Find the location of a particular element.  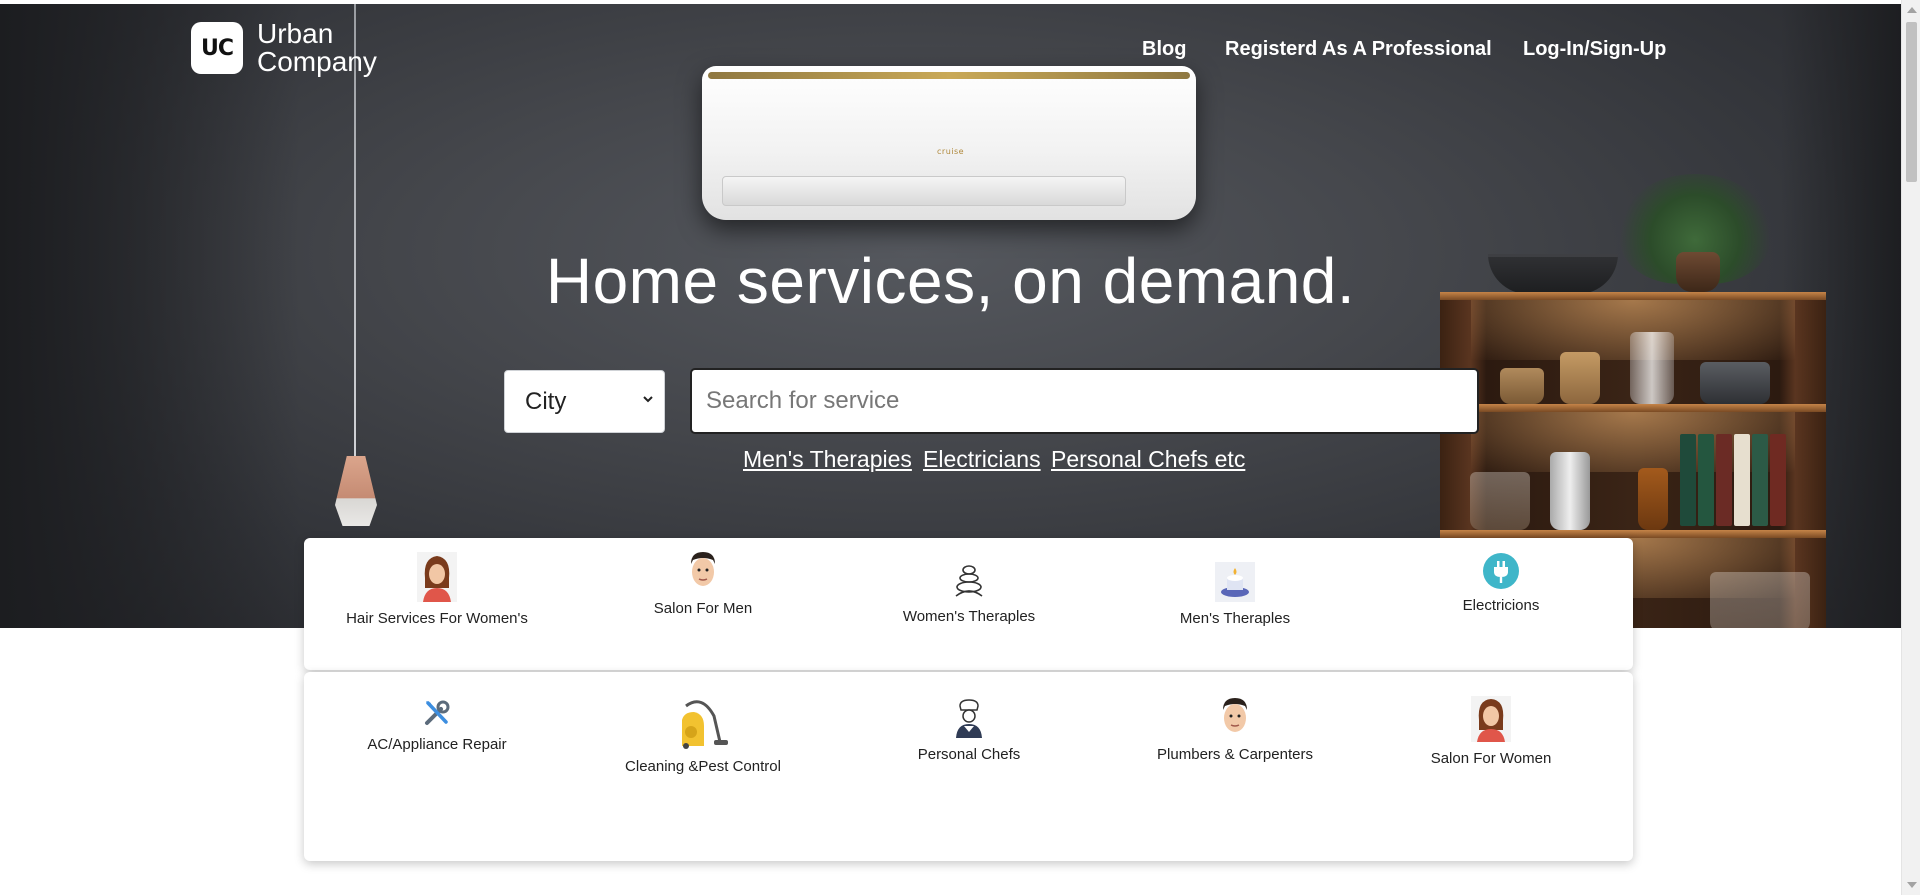

quick-link-mens-therapies: Men's Therapies is located at coordinates (827, 459).